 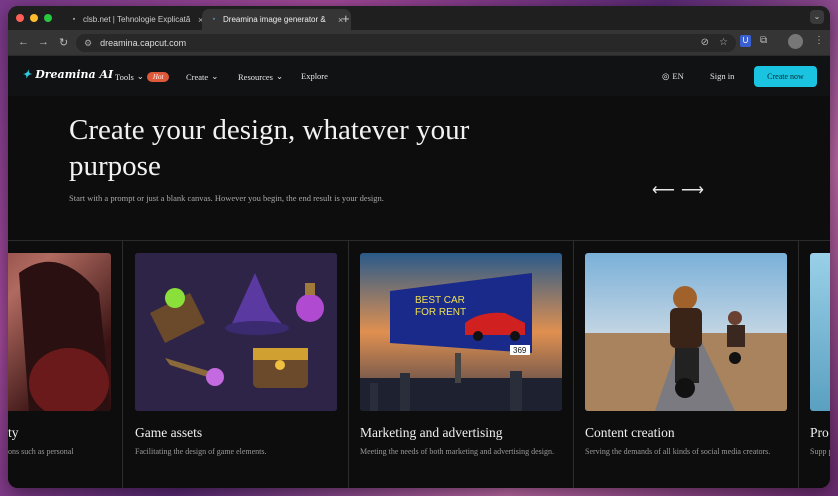 I want to click on dreamina-logo-icon: ✦, so click(x=27, y=74).